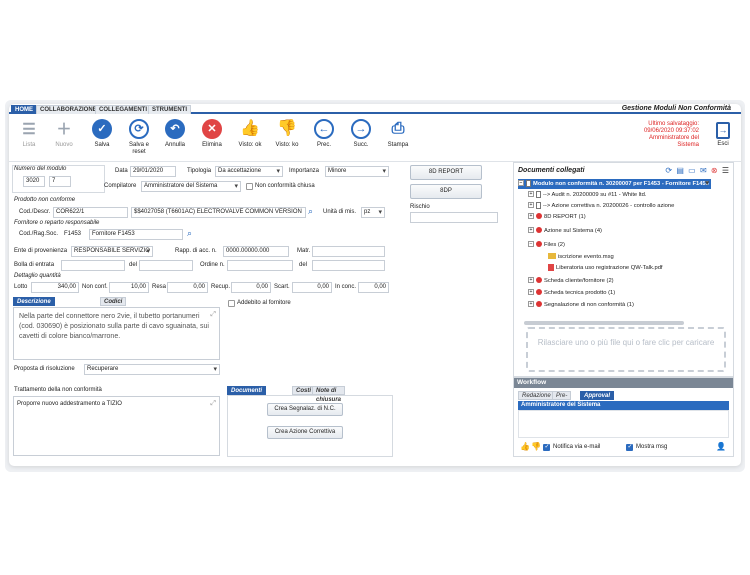  I want to click on mostra-checkbox, so click(629, 447).